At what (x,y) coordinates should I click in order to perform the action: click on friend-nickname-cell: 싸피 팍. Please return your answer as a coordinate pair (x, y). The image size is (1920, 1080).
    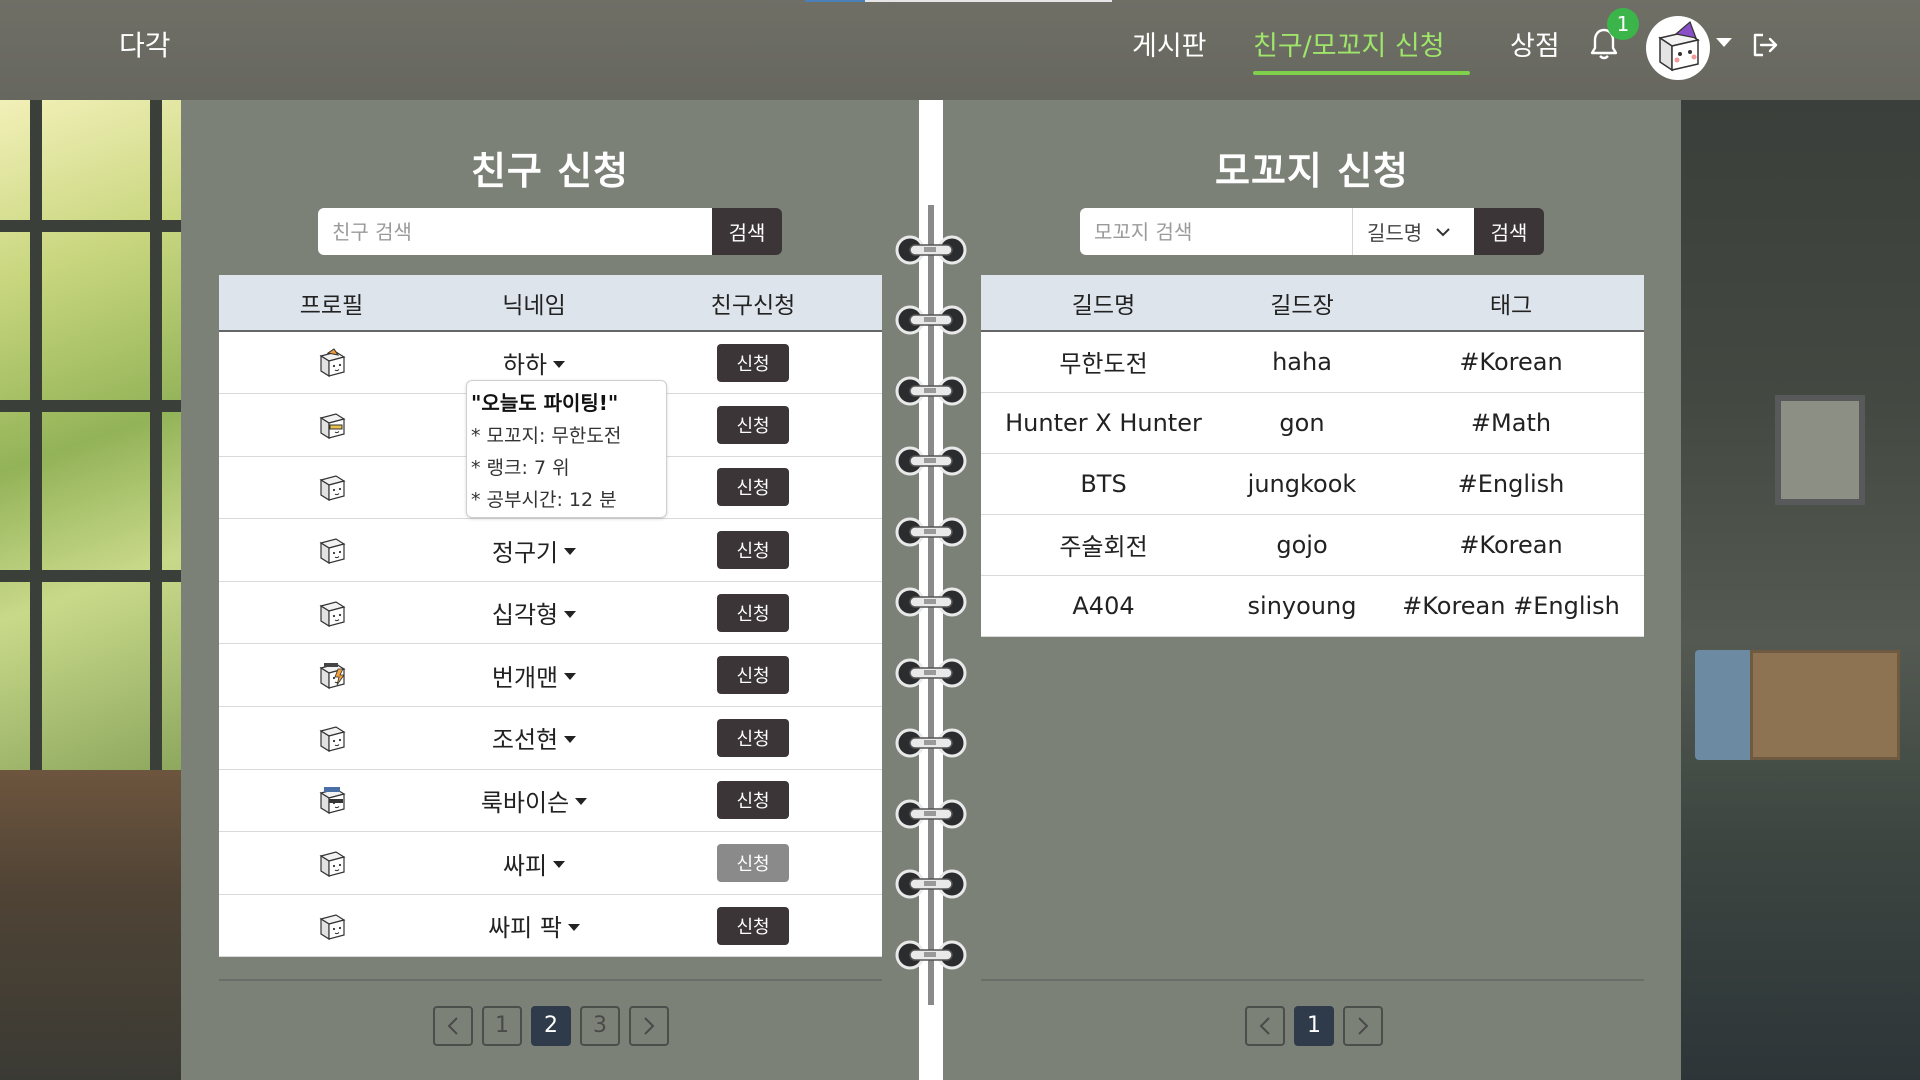
    Looking at the image, I should click on (534, 926).